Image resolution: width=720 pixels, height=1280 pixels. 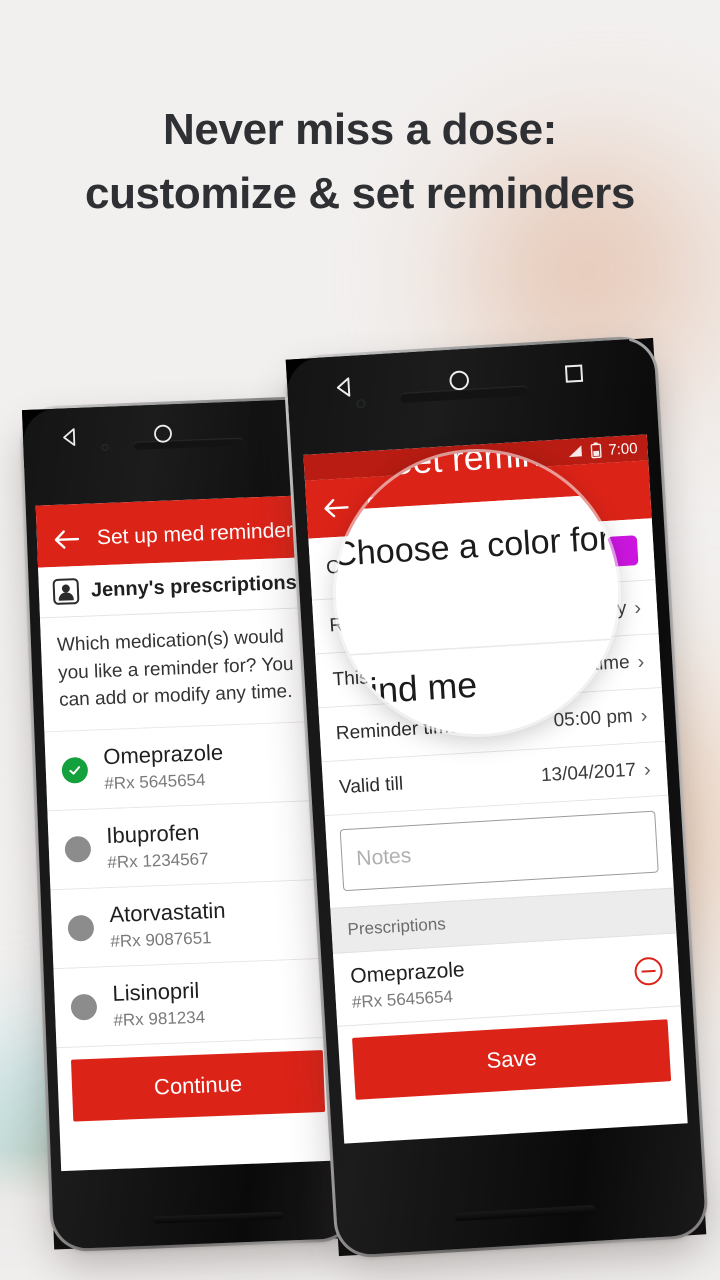 What do you see at coordinates (161, 939) in the screenshot?
I see `medication-rx: #Rx 9087651` at bounding box center [161, 939].